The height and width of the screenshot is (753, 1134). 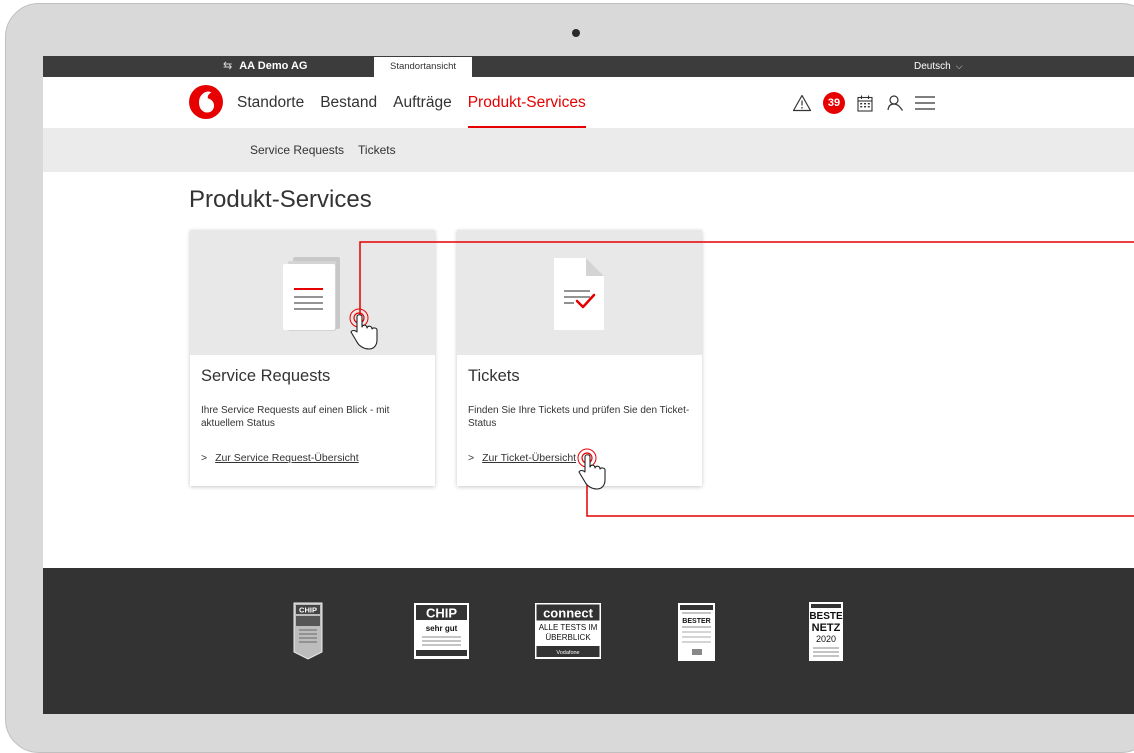 I want to click on connect-badge: connect ALLE TESTS IM ÜBERBLICK Vodafone, so click(x=568, y=631).